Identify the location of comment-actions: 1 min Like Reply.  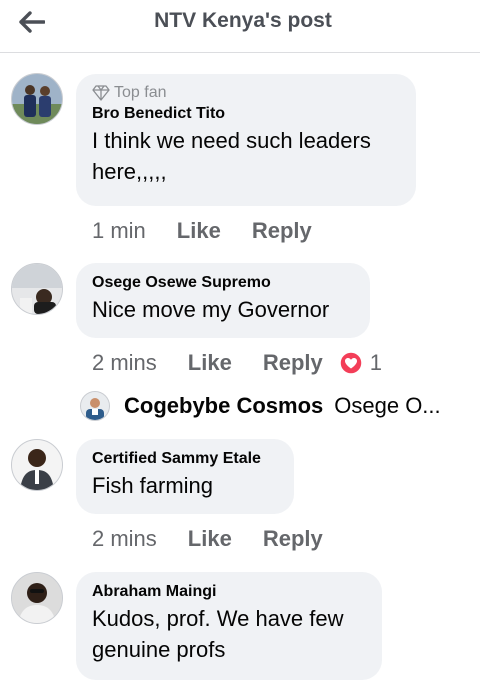
(202, 231).